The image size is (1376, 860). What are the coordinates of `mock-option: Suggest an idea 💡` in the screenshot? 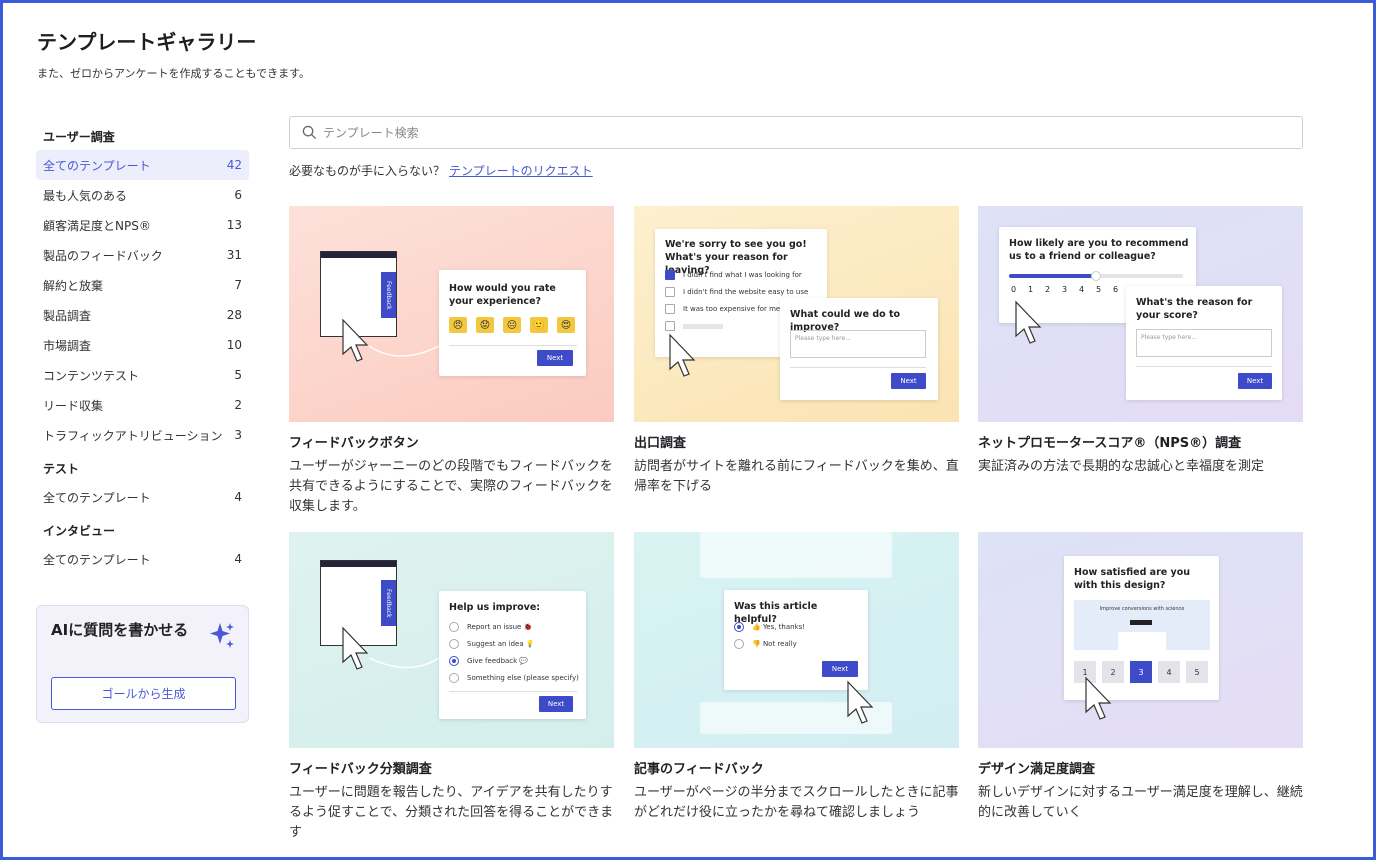 It's located at (492, 644).